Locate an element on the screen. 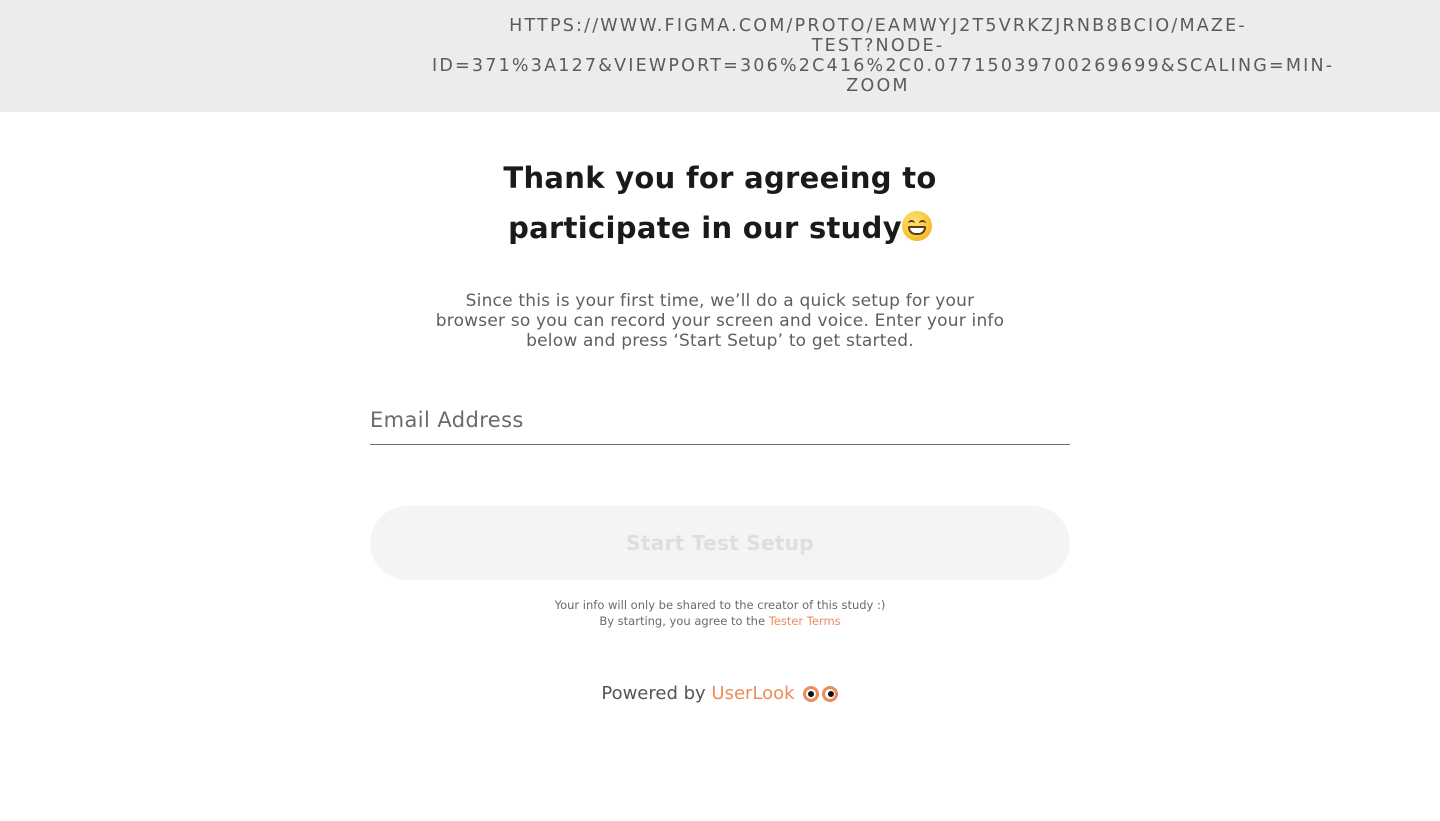 This screenshot has width=1440, height=821. url-line: TEST?NODE- is located at coordinates (878, 46).